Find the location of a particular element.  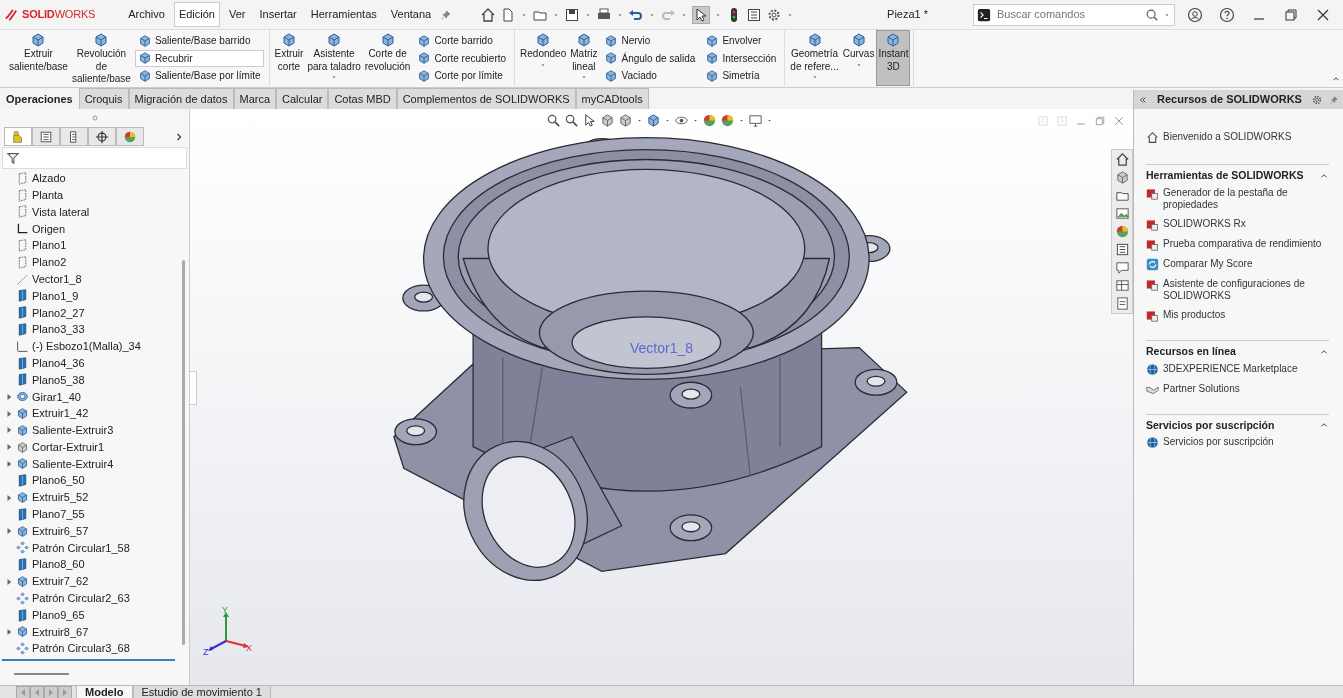

tree-item: Patrón Circular1_58 is located at coordinates (81, 548).